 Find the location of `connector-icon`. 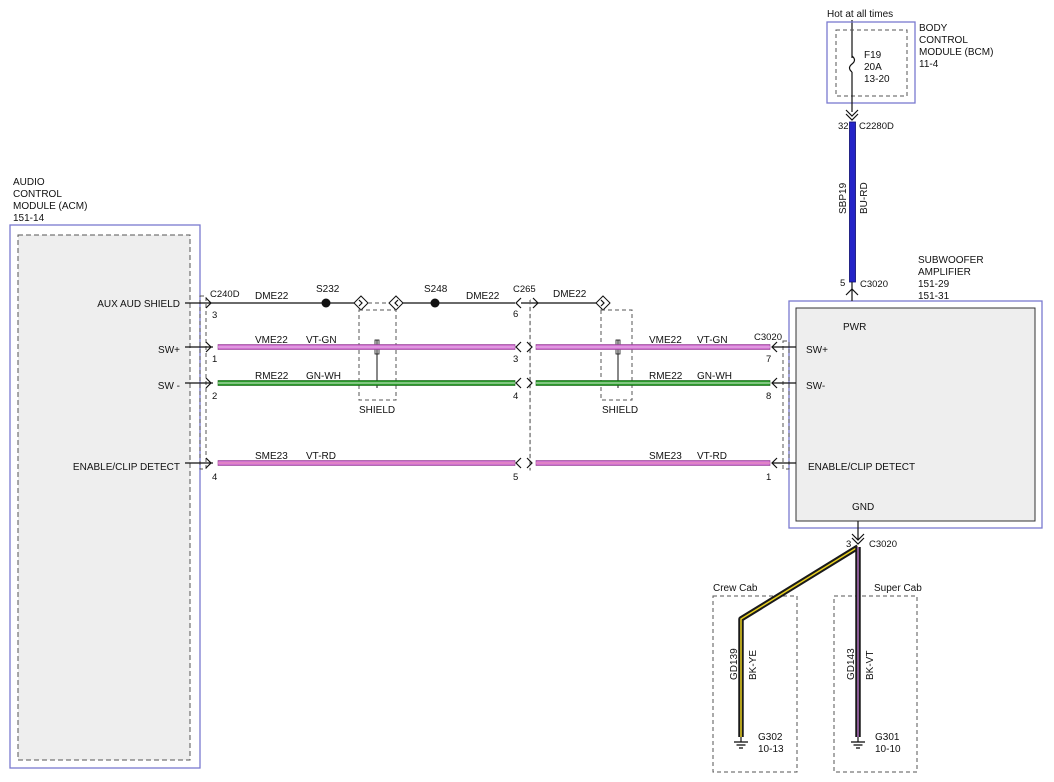

connector-icon is located at coordinates (518, 303).